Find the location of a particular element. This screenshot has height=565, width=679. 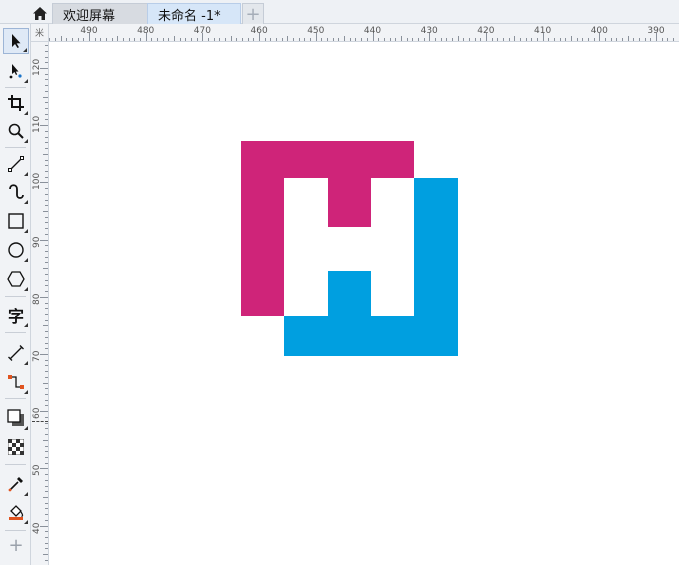

add-tool-icon: + is located at coordinates (16, 545).